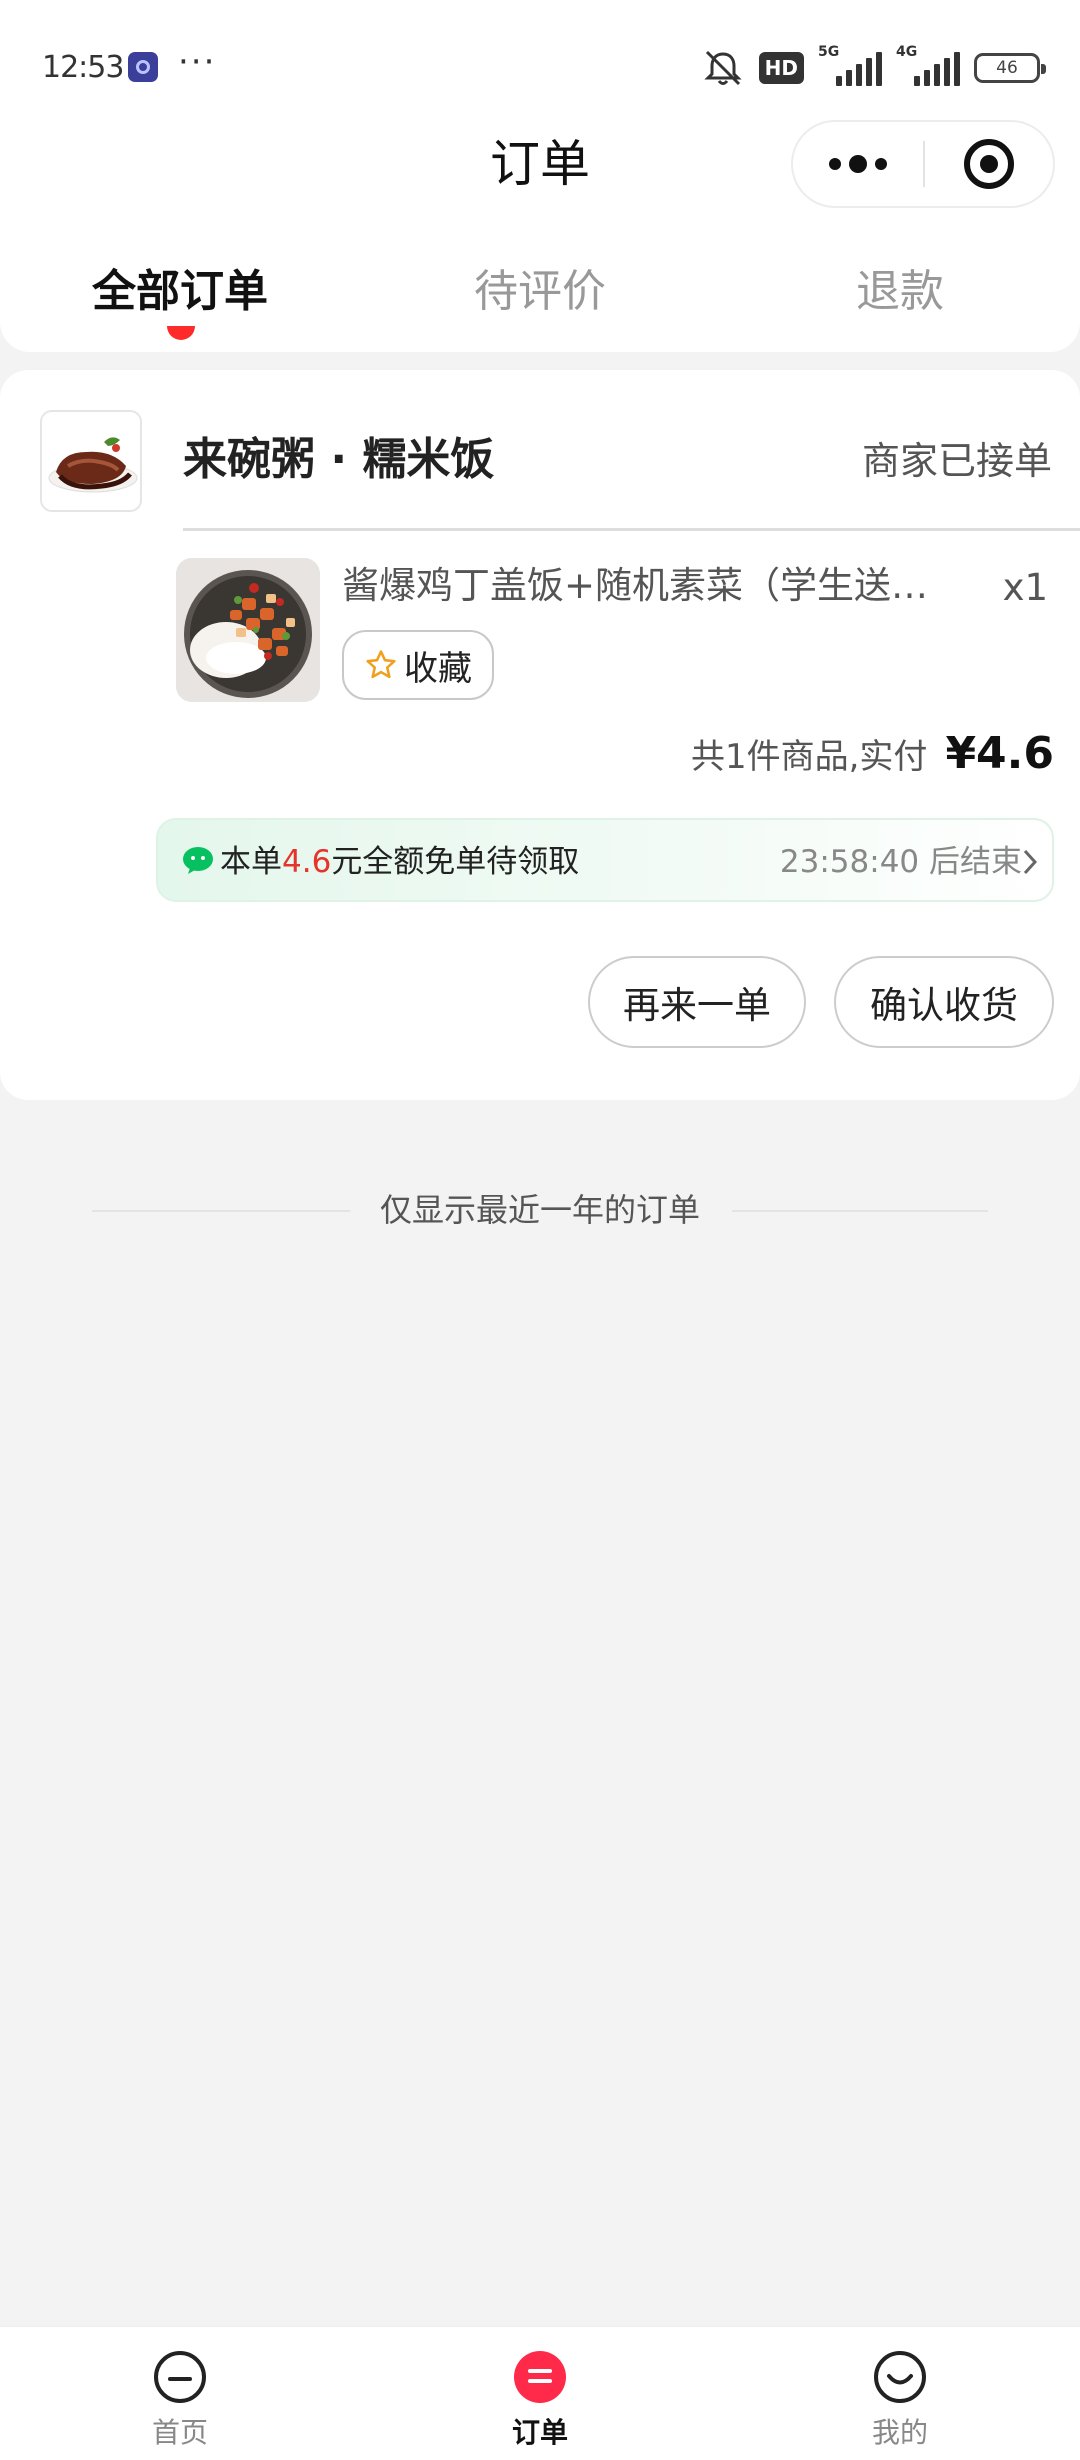 This screenshot has width=1080, height=2460. I want to click on target-icon, so click(988, 164).